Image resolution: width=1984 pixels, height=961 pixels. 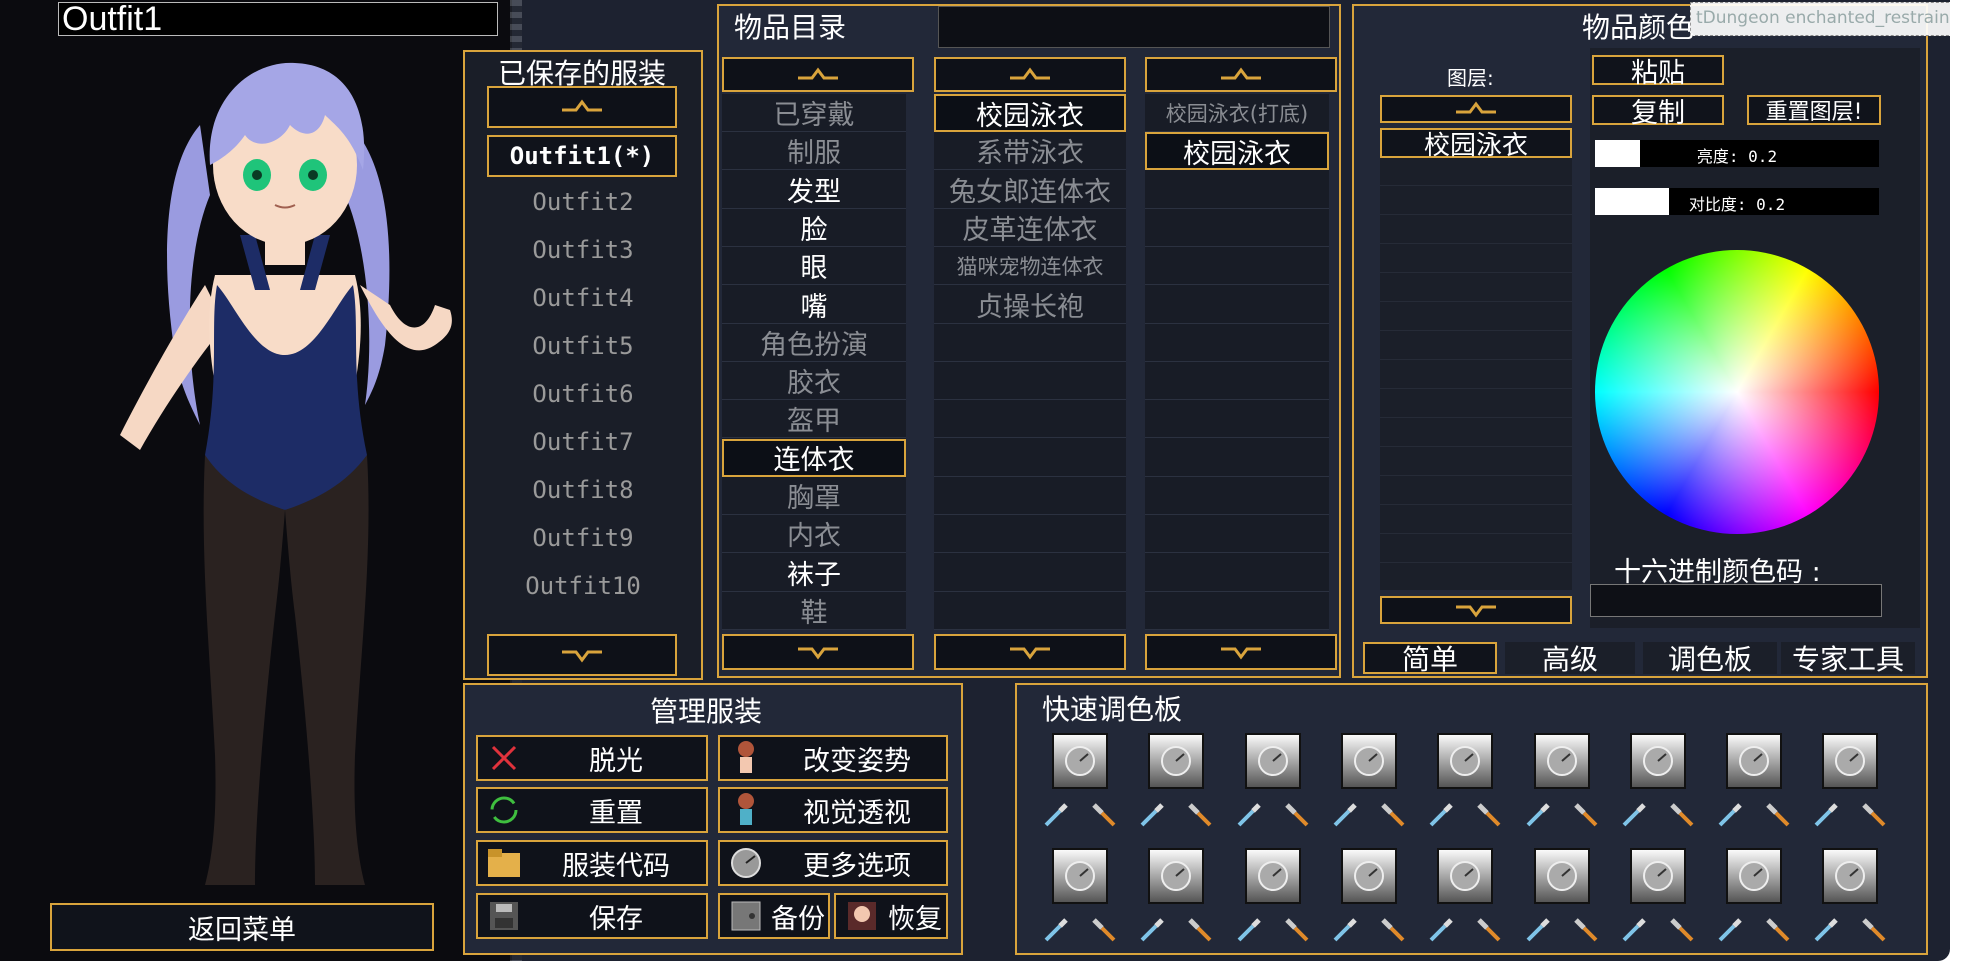 What do you see at coordinates (1476, 144) in the screenshot?
I see `layer-selected: 校园泳衣` at bounding box center [1476, 144].